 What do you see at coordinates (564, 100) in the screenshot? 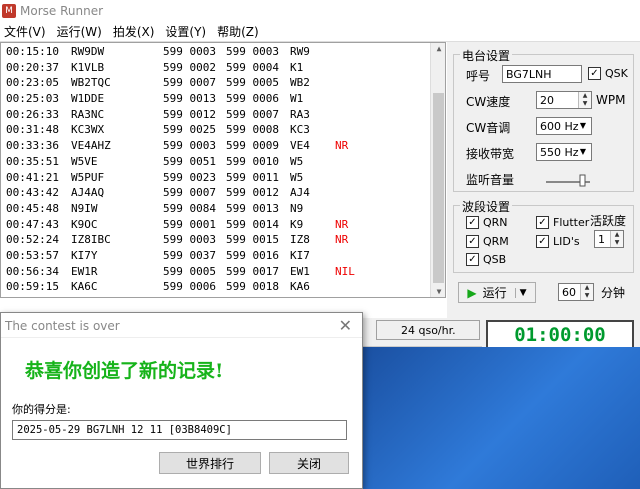
I see `speed-spinner: 20 ▲ ▼` at bounding box center [564, 100].